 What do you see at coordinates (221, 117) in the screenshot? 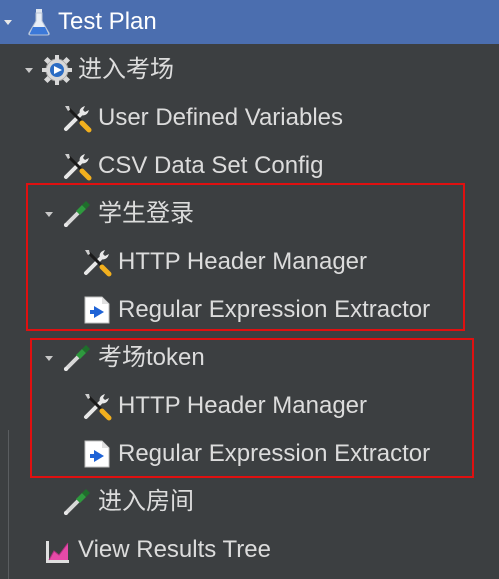
I see `tree-node-label: User Defined Variables` at bounding box center [221, 117].